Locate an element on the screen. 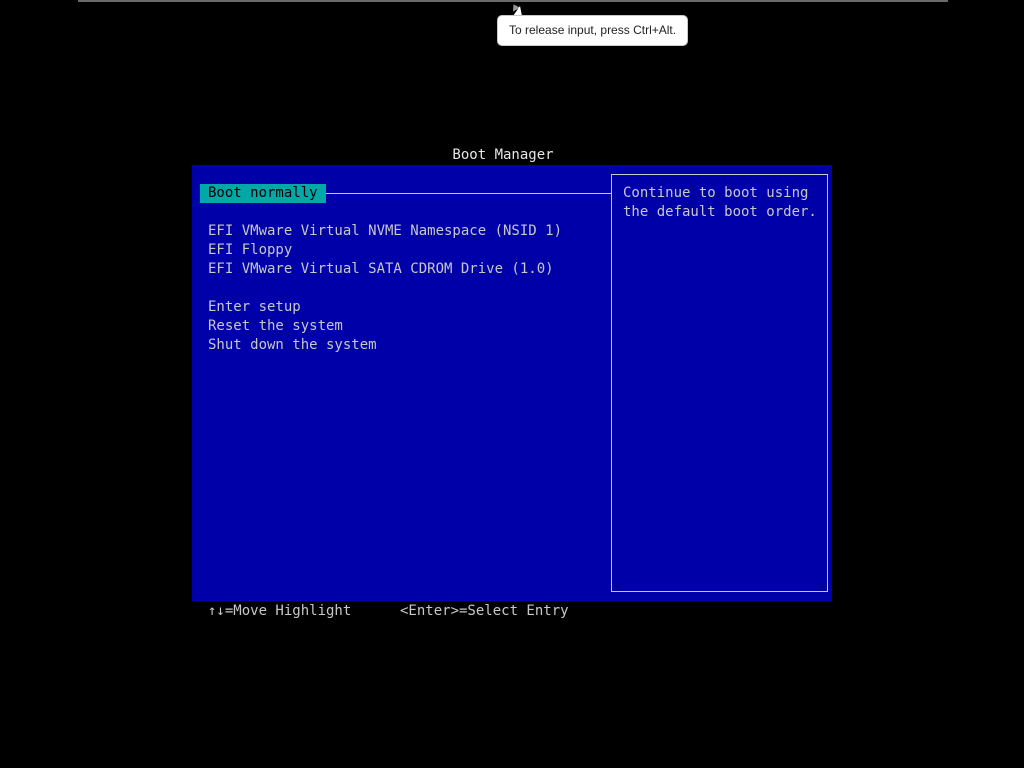 This screenshot has height=768, width=1024. tooltip-text: To release input, press Ctrl+Alt. is located at coordinates (593, 30).